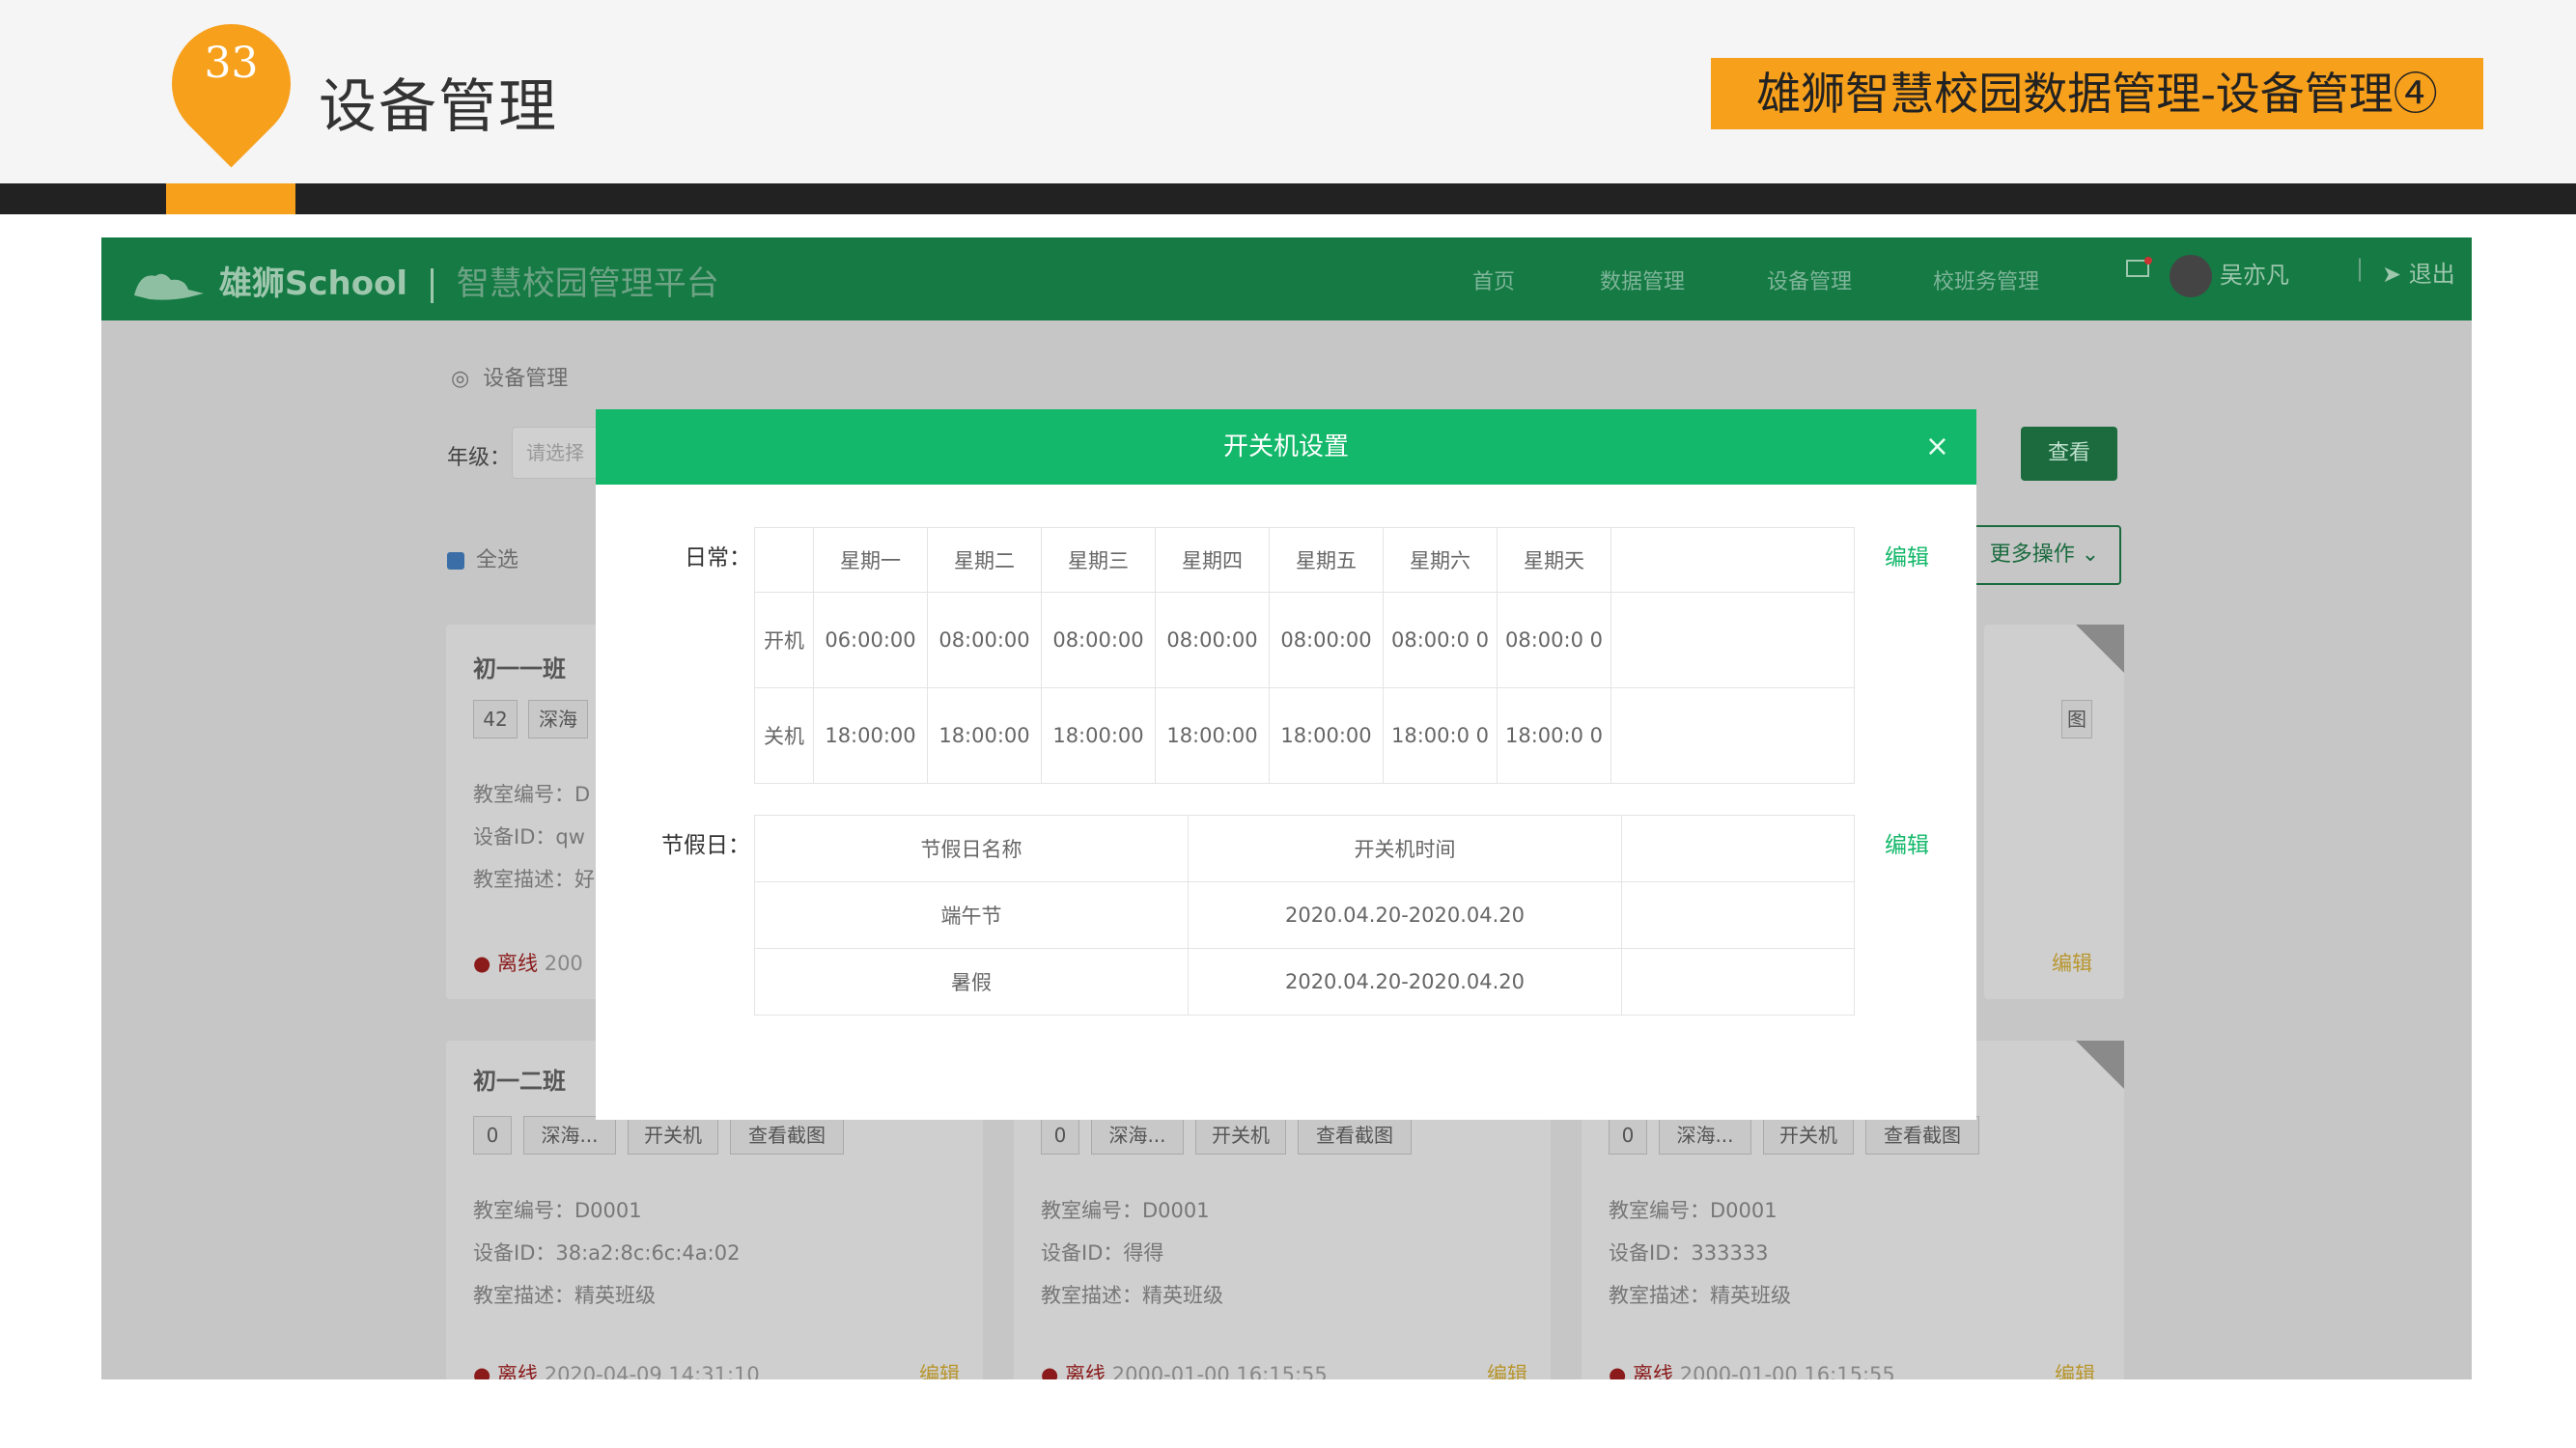 This screenshot has height=1448, width=2576. I want to click on table-header-wednesday: 星期三, so click(1098, 560).